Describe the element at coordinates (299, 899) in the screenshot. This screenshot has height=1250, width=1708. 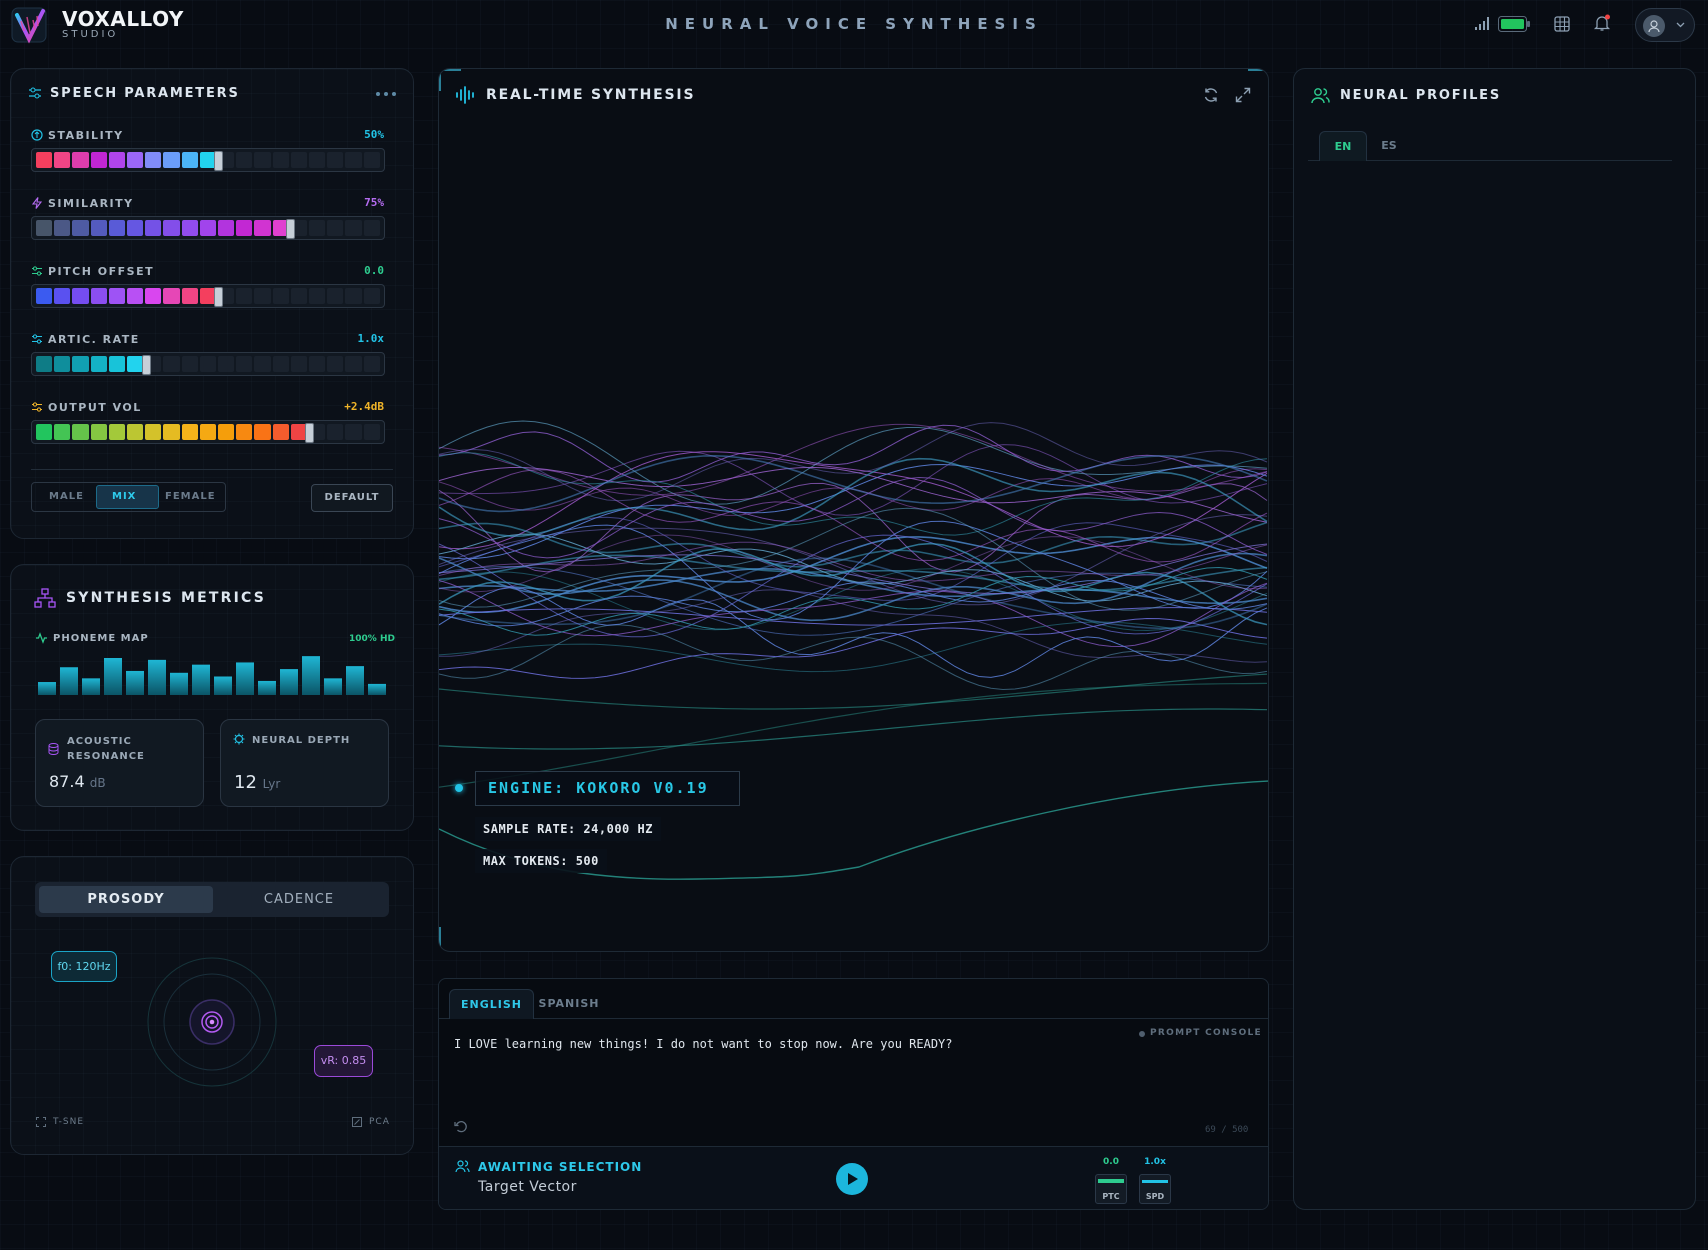
I see `tab-cadence: CADENCE` at that location.